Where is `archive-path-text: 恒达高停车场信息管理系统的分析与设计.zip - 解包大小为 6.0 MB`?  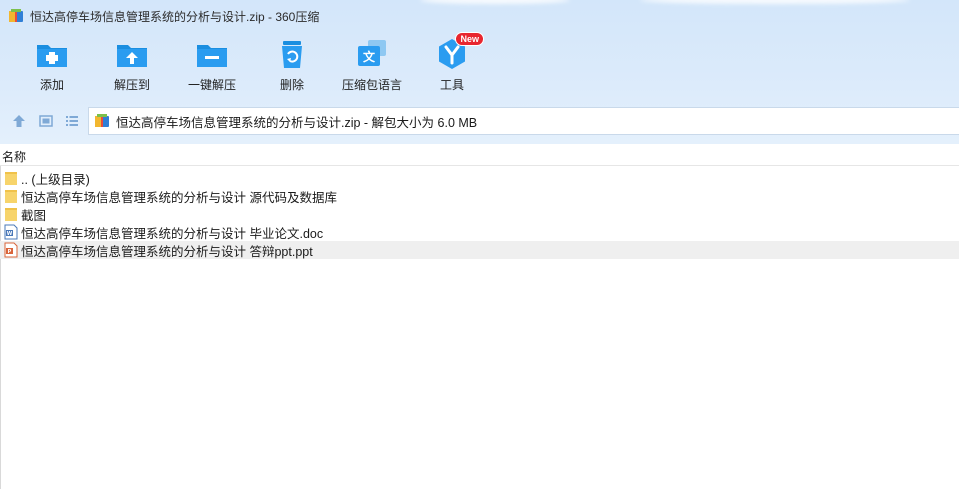
archive-path-text: 恒达高停车场信息管理系统的分析与设计.zip - 解包大小为 6.0 MB is located at coordinates (297, 122).